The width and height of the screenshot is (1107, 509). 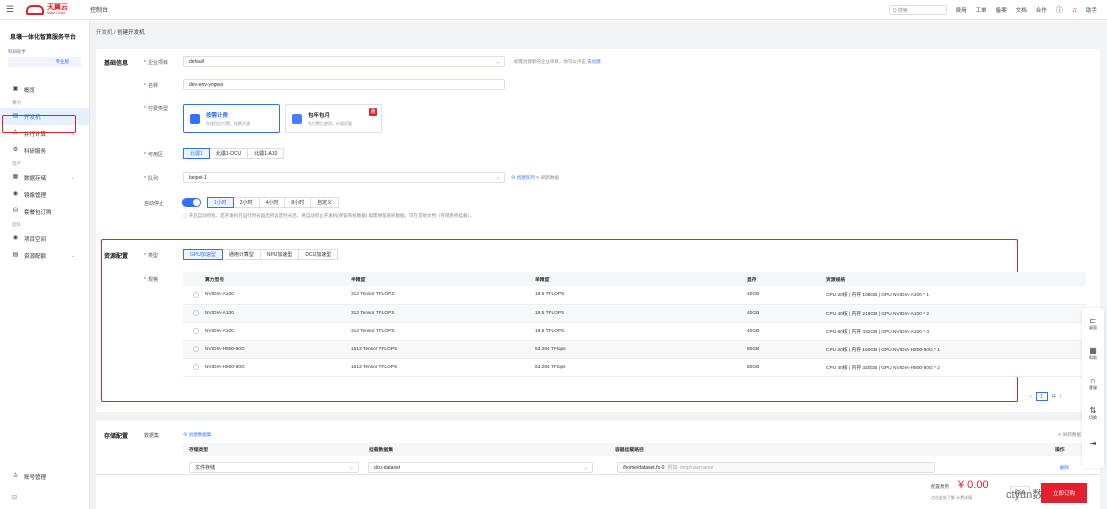 What do you see at coordinates (278, 313) in the screenshot?
I see `table-cell: NVIDIA-A100` at bounding box center [278, 313].